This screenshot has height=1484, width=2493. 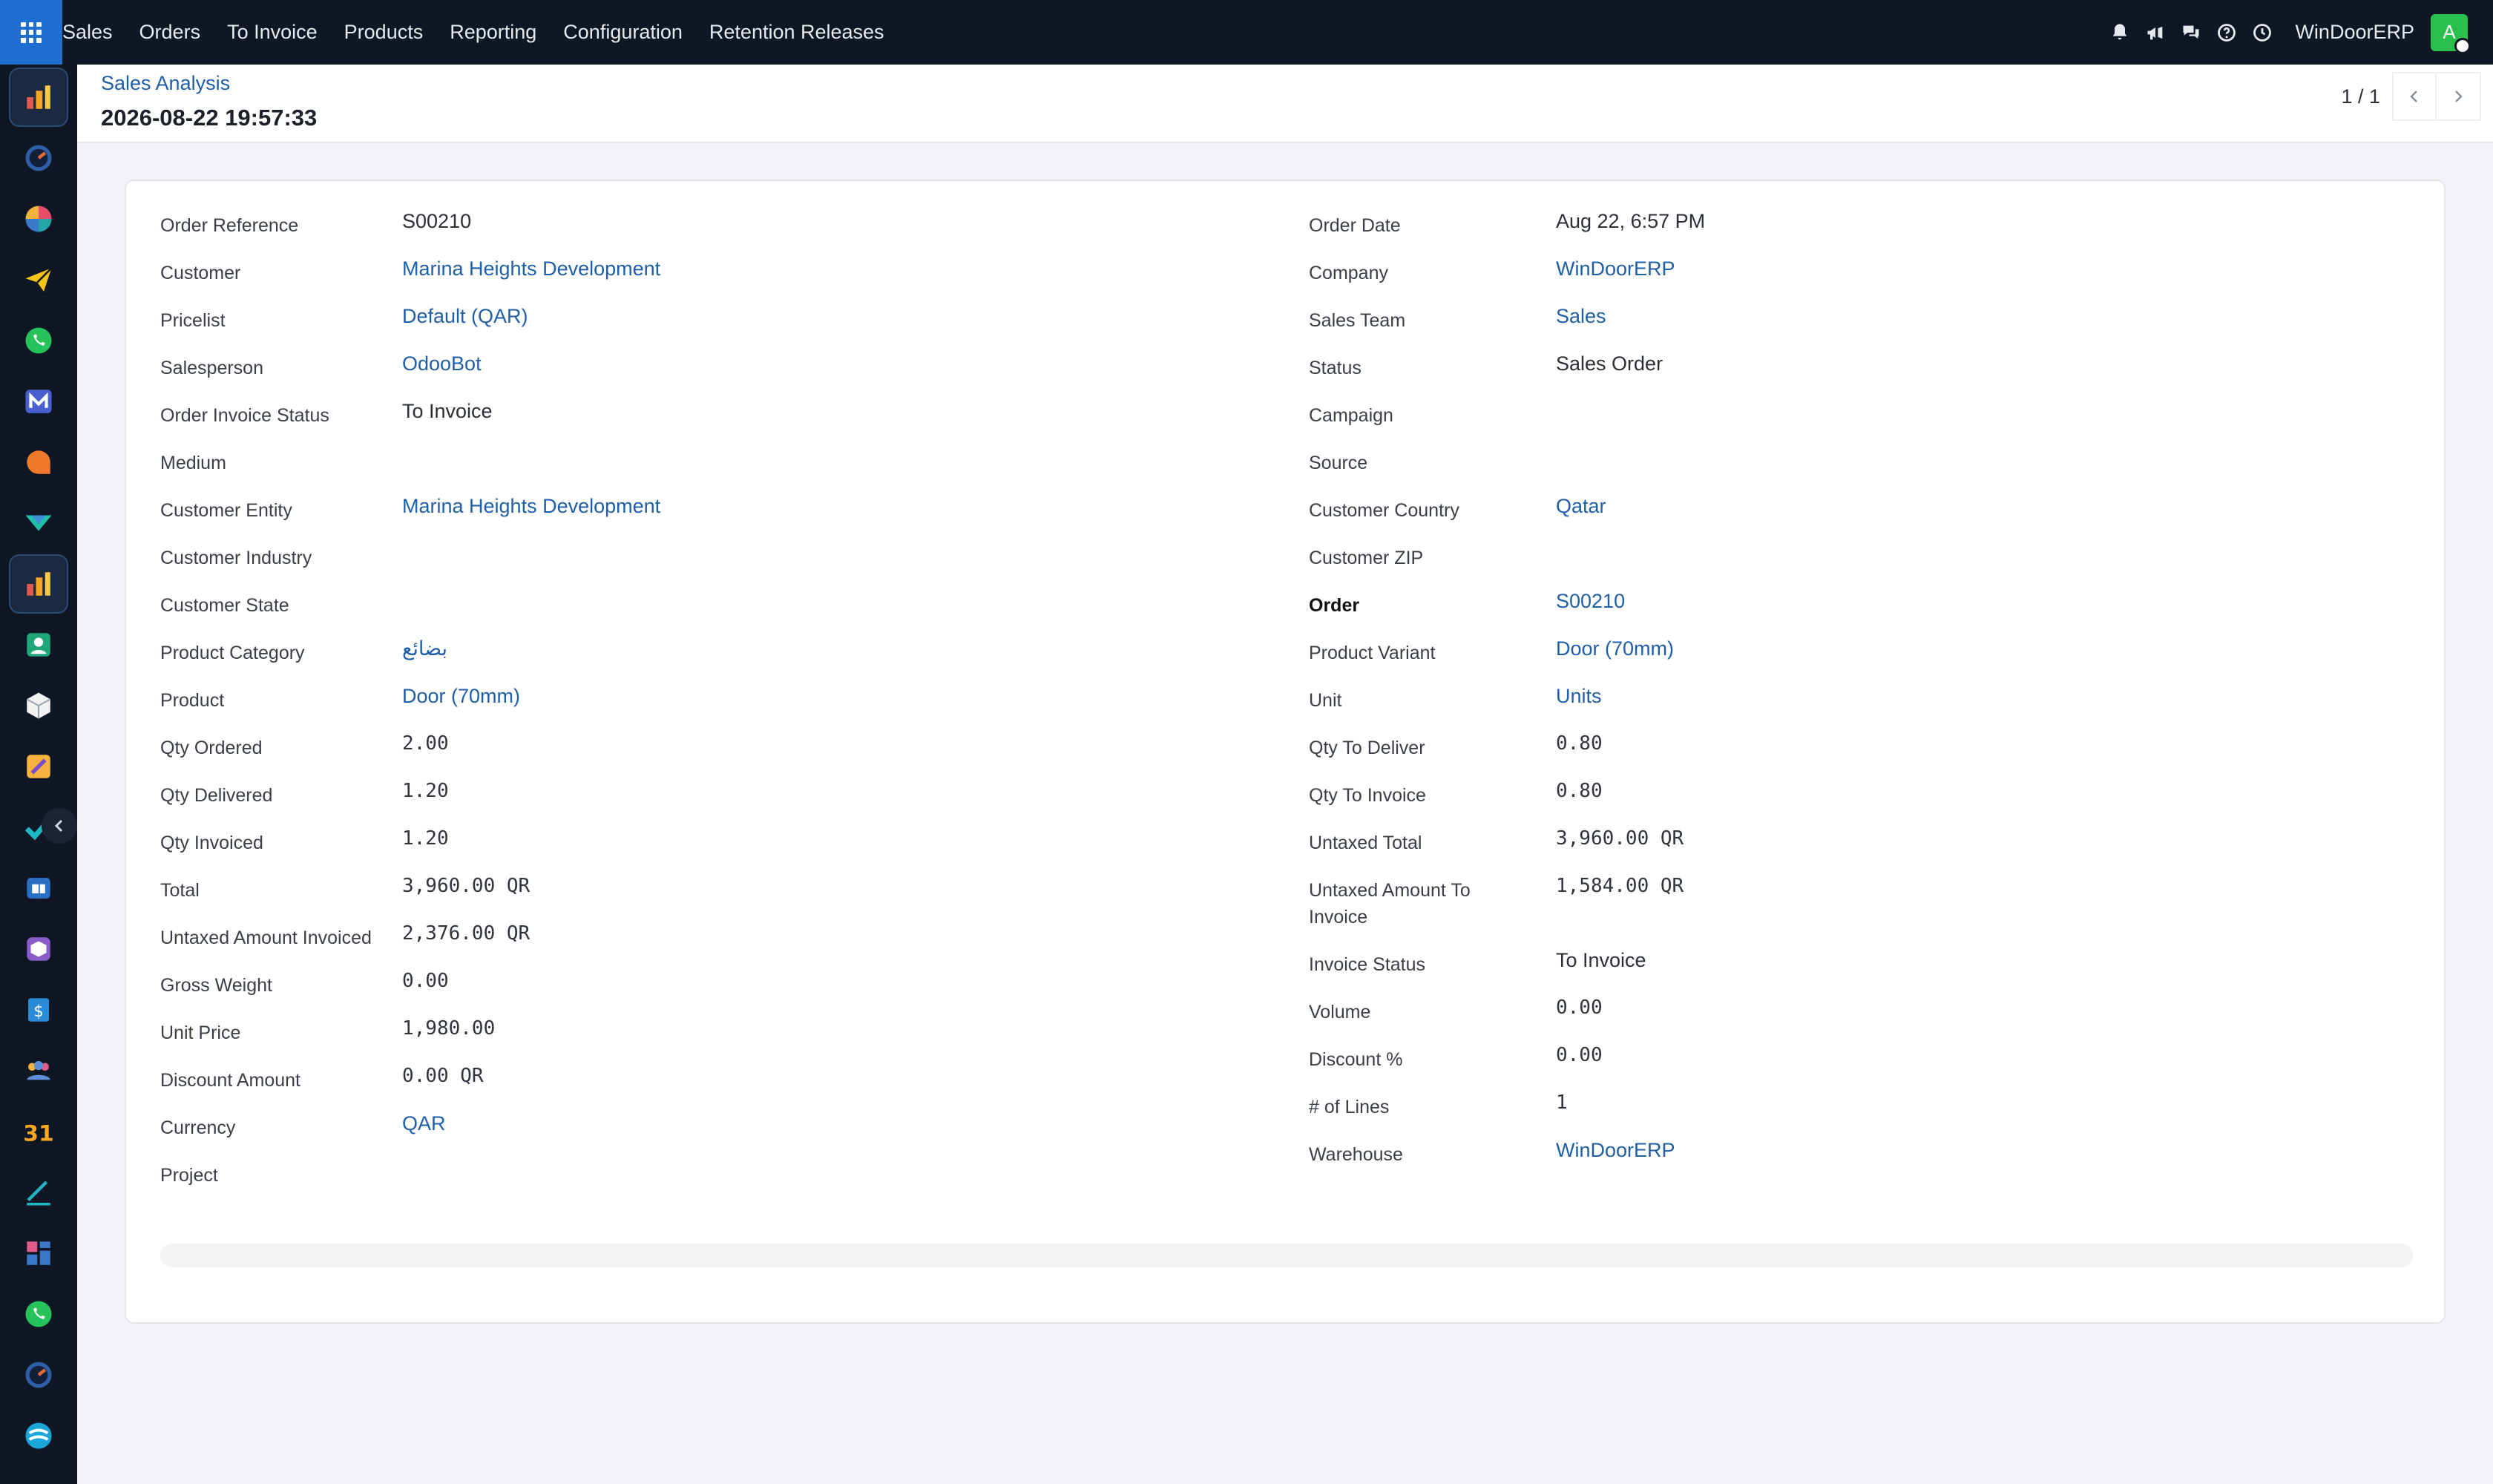 What do you see at coordinates (1858, 513) in the screenshot?
I see `field-row-customer-country: Customer Country Qatar` at bounding box center [1858, 513].